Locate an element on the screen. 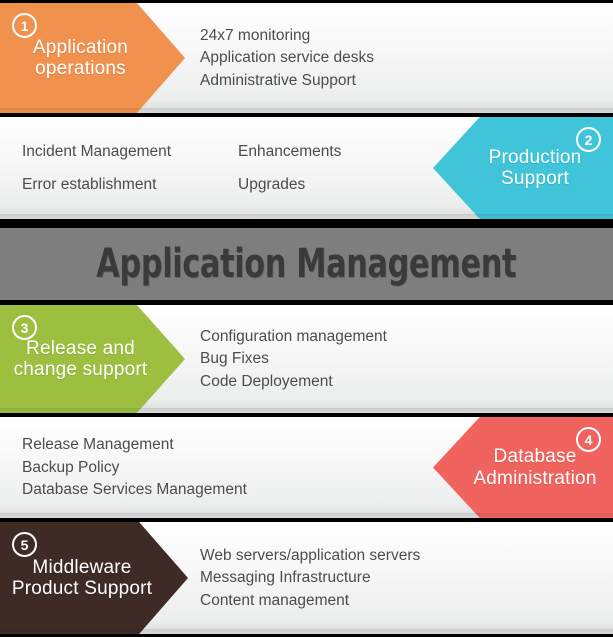 This screenshot has width=613, height=637. list-item: Web servers/application servers is located at coordinates (310, 555).